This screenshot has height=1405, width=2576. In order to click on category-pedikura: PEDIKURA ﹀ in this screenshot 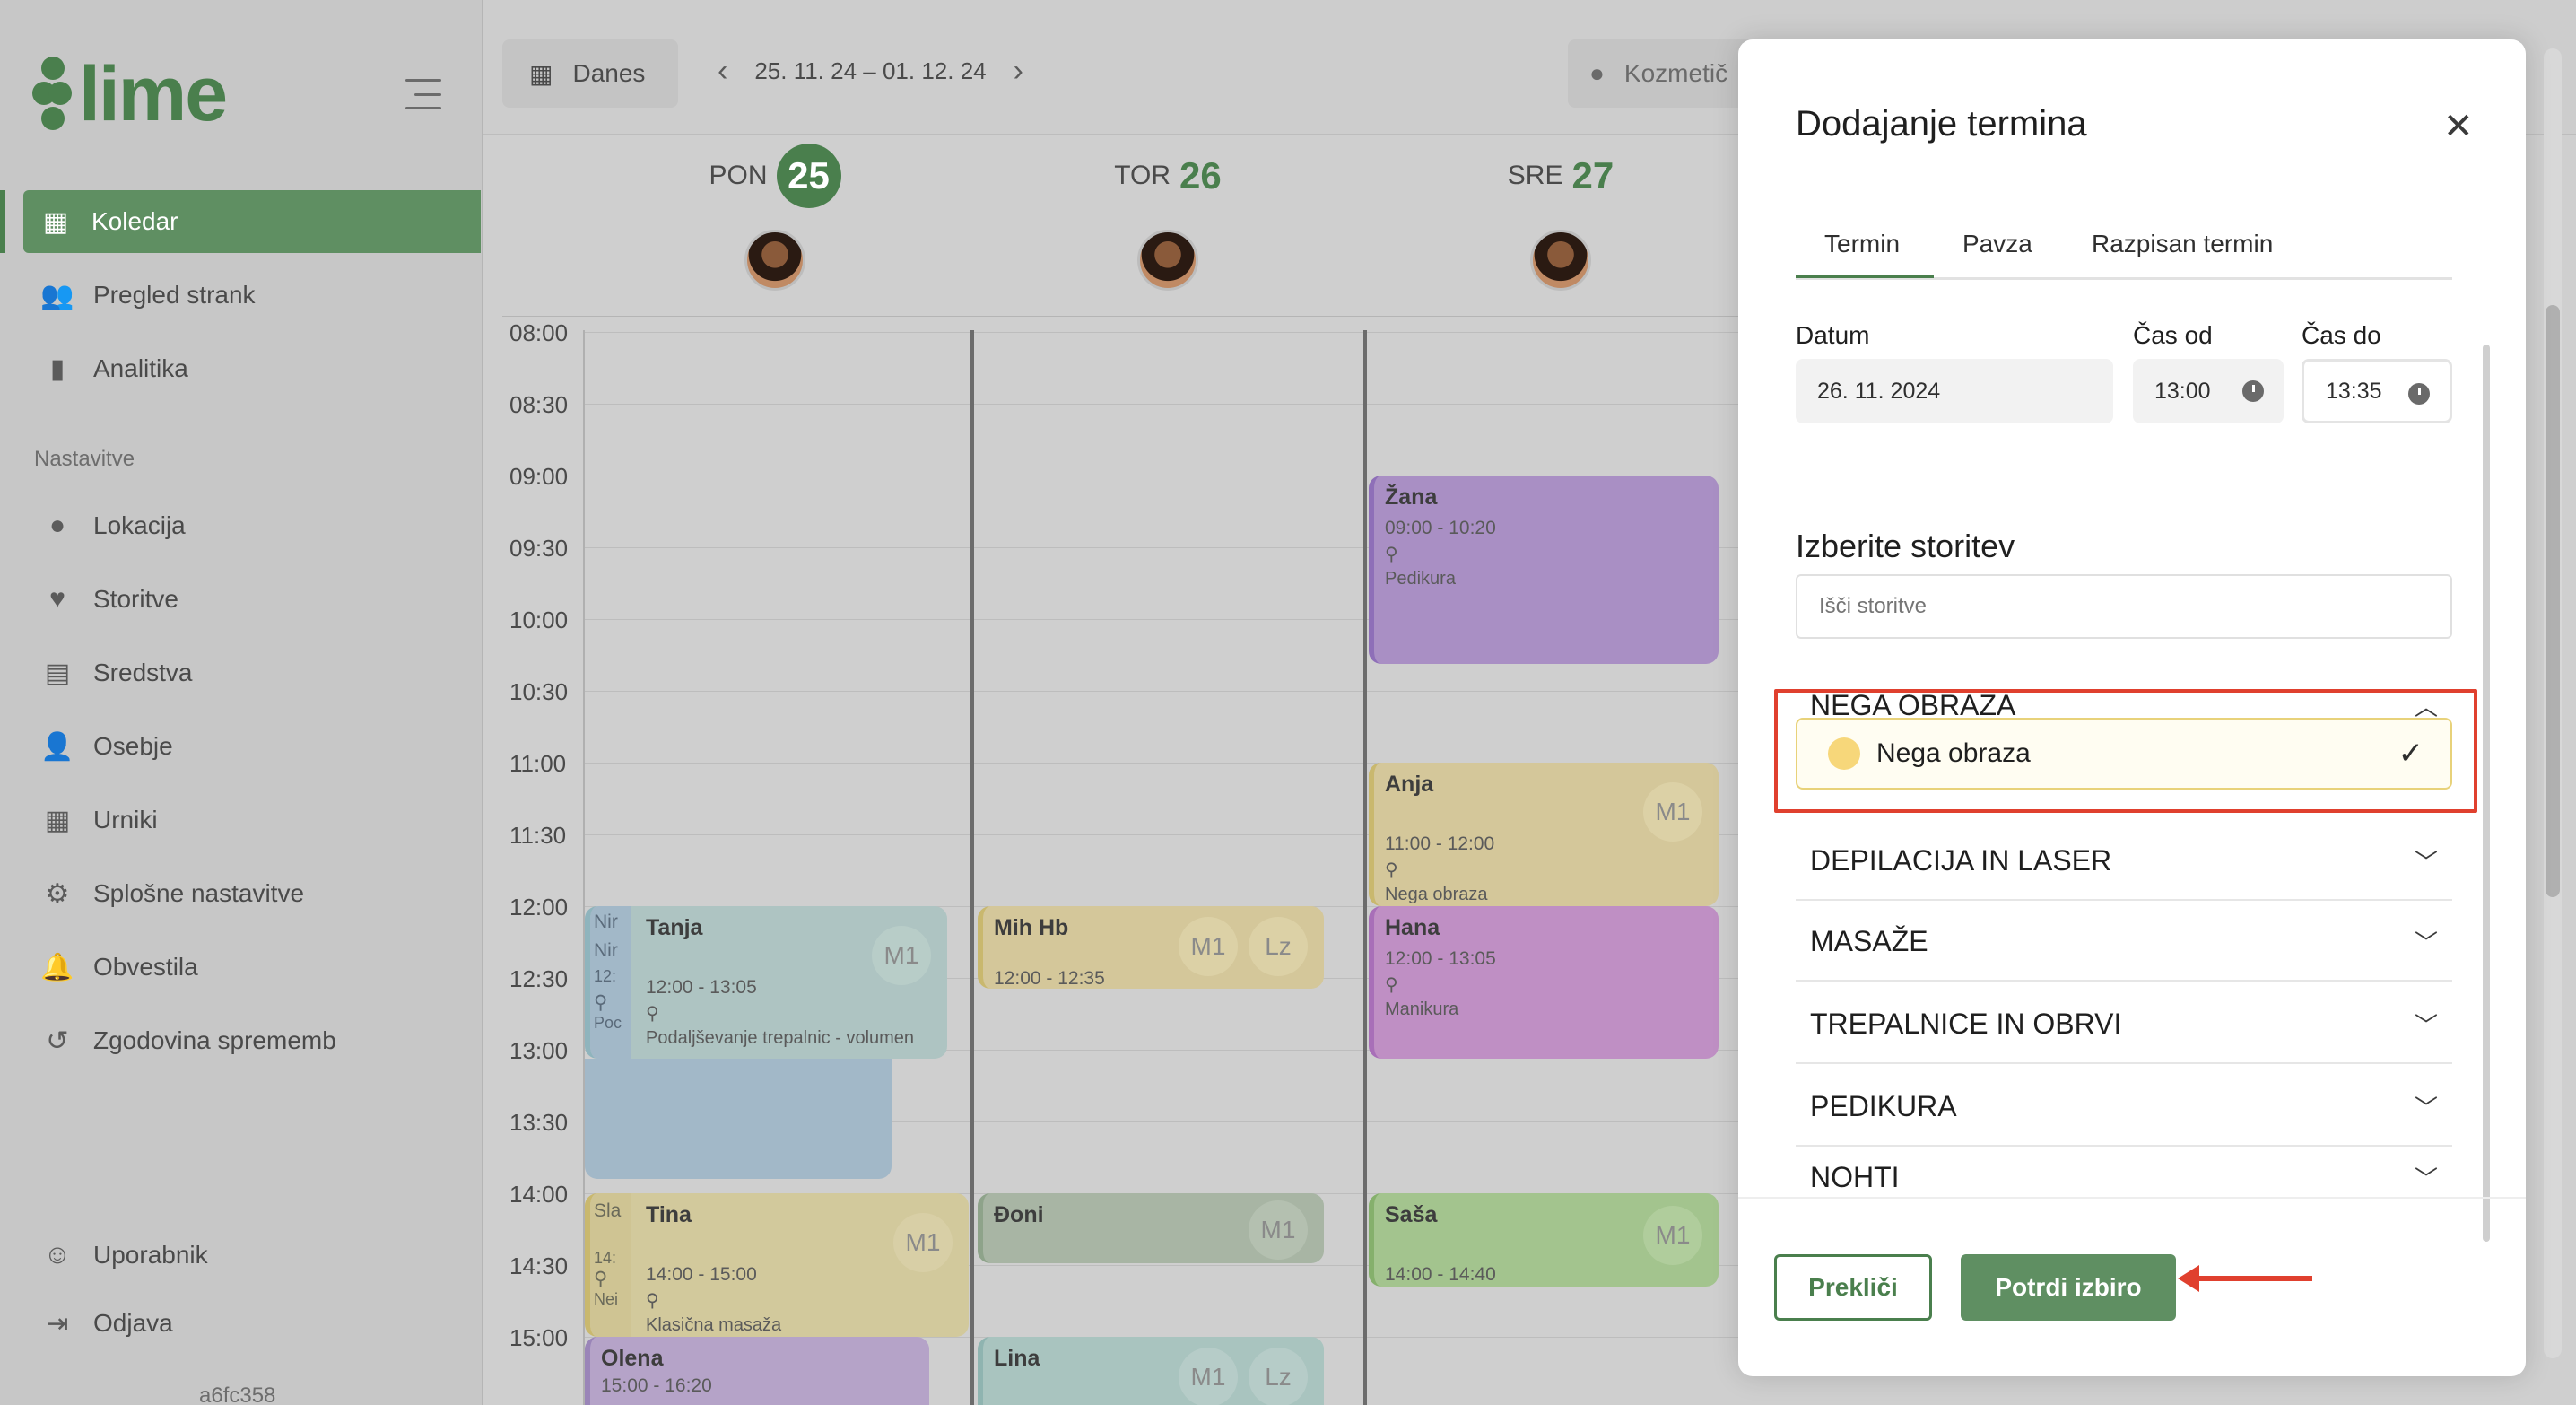, I will do `click(2124, 1107)`.